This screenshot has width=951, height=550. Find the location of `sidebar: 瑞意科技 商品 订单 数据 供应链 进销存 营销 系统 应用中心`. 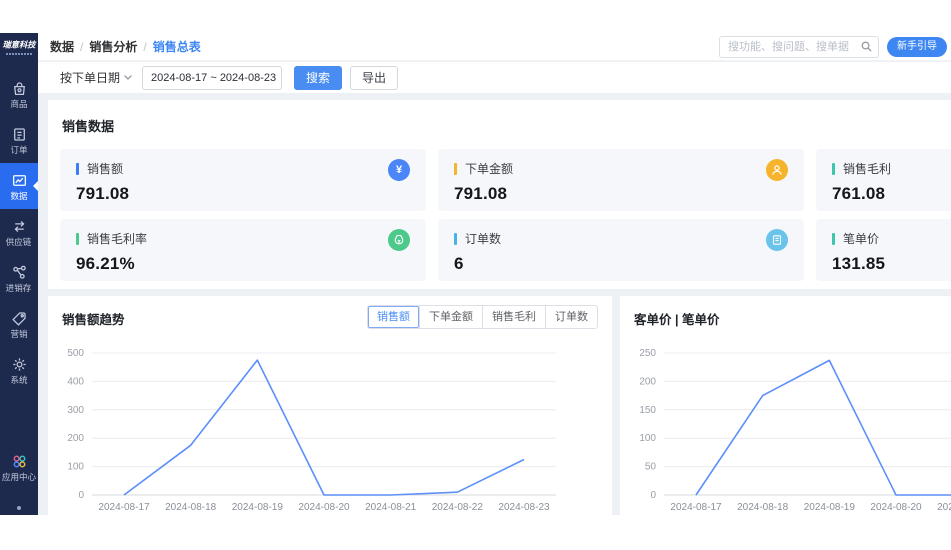

sidebar: 瑞意科技 商品 订单 数据 供应链 进销存 营销 系统 应用中心 is located at coordinates (19, 274).